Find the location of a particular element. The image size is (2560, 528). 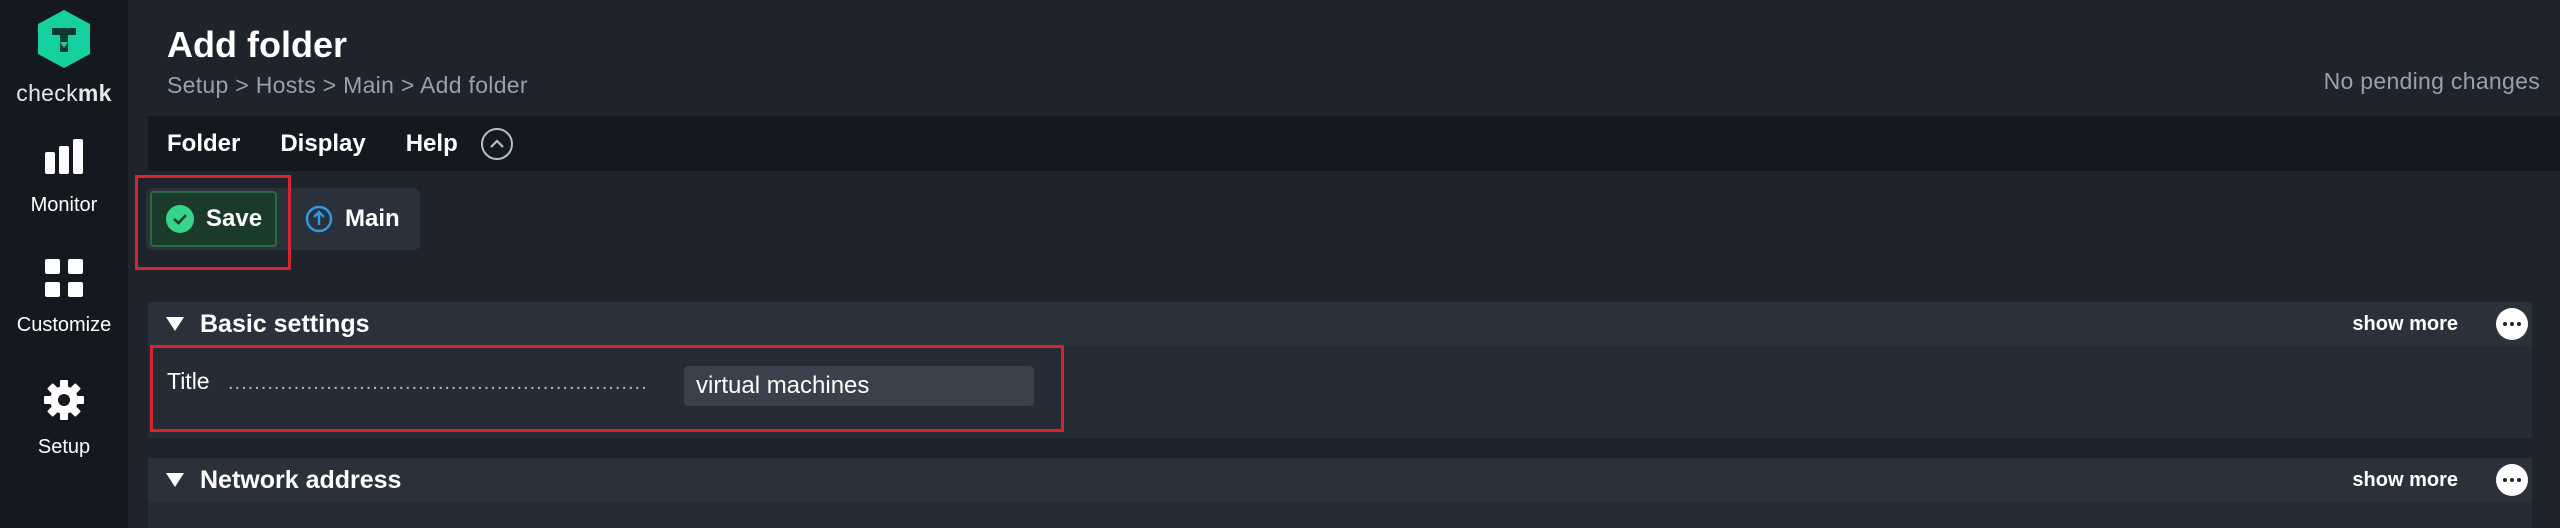

menu-folder: Folder is located at coordinates (203, 144).